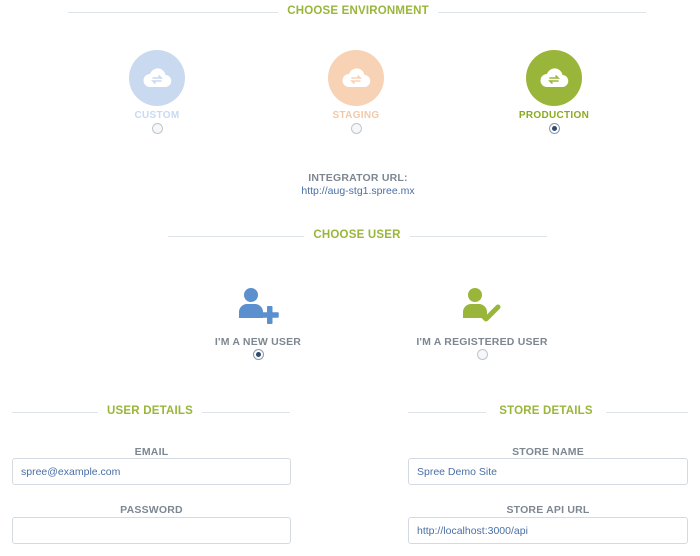 The image size is (700, 556). I want to click on store-name-label: STORE NAME, so click(548, 452).